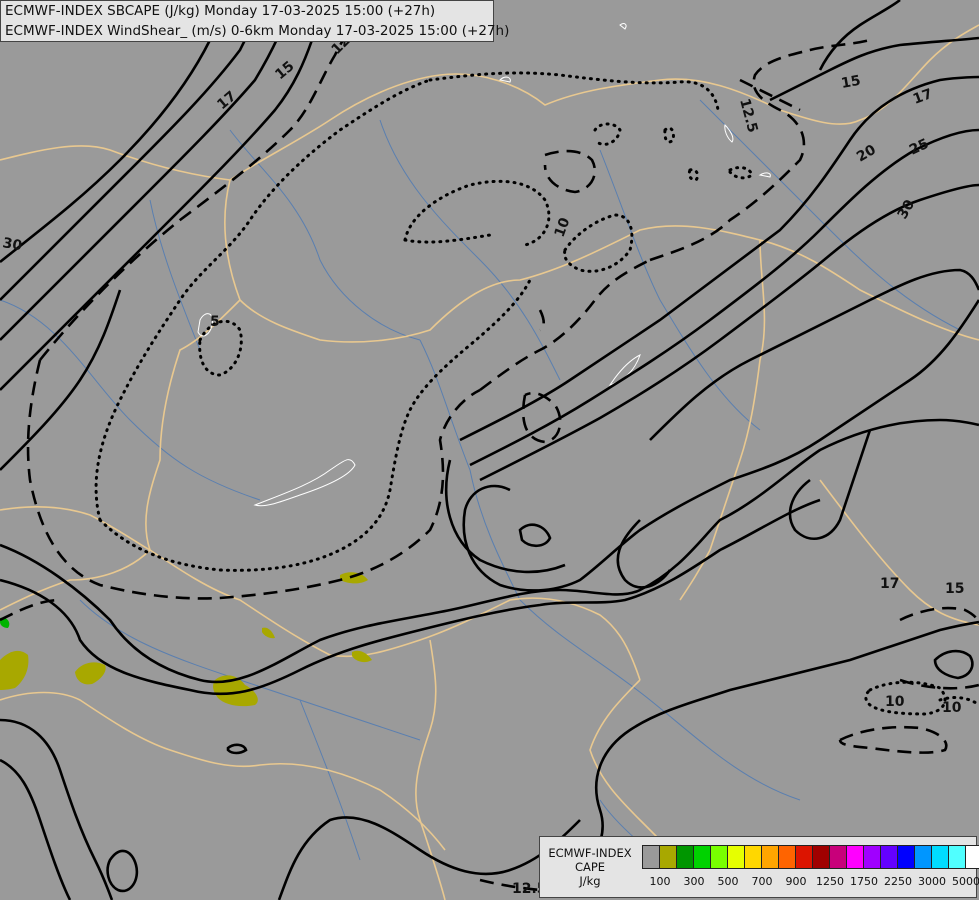 The width and height of the screenshot is (979, 900). I want to click on legend-tick-label: 1250, so click(830, 881).